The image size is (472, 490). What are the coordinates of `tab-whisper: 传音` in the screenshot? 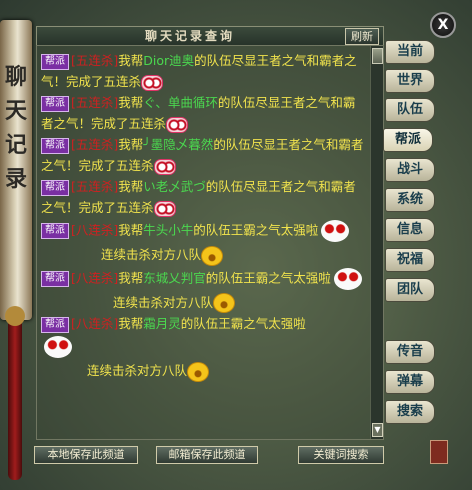 It's located at (410, 352).